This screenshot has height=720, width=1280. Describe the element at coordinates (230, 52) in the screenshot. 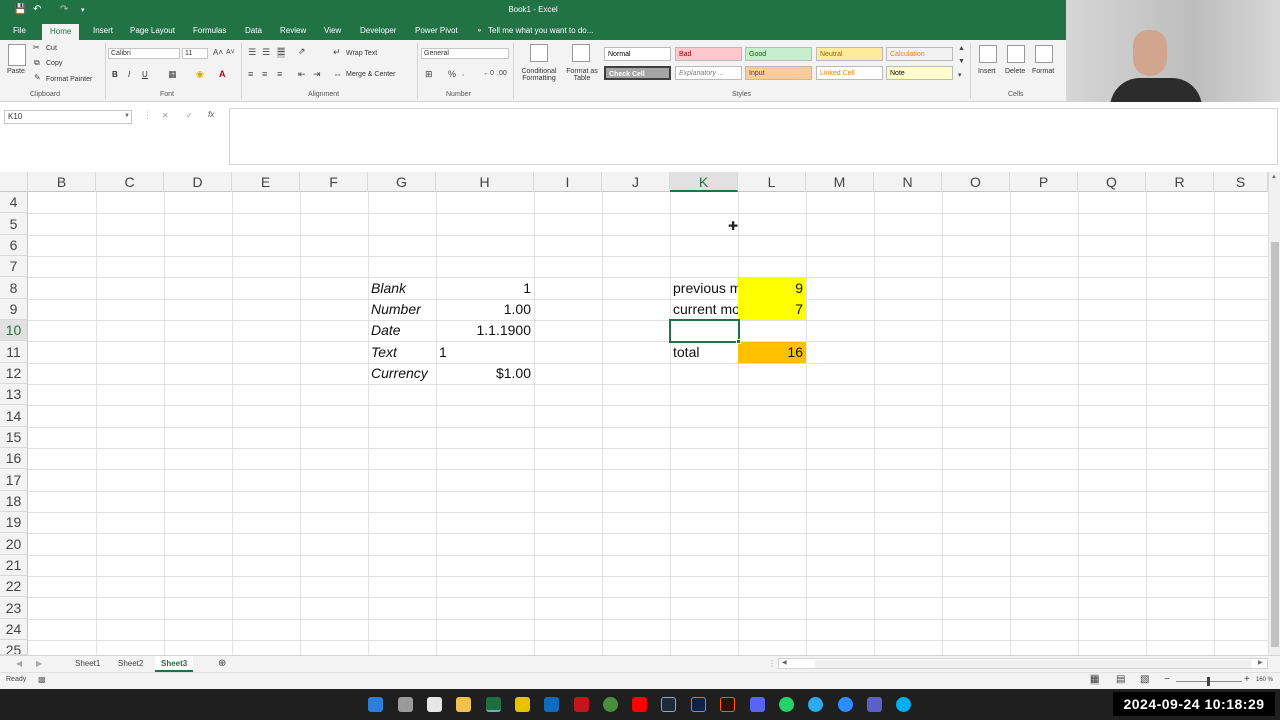

I see `shrink-font-icon: A˅` at that location.